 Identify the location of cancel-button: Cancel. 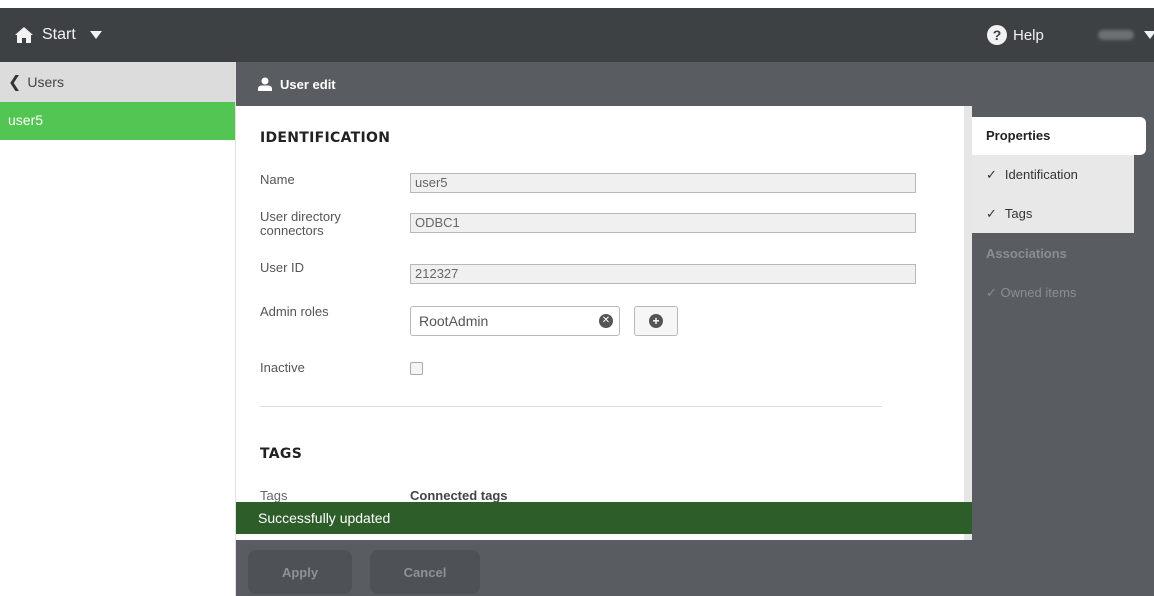
(425, 572).